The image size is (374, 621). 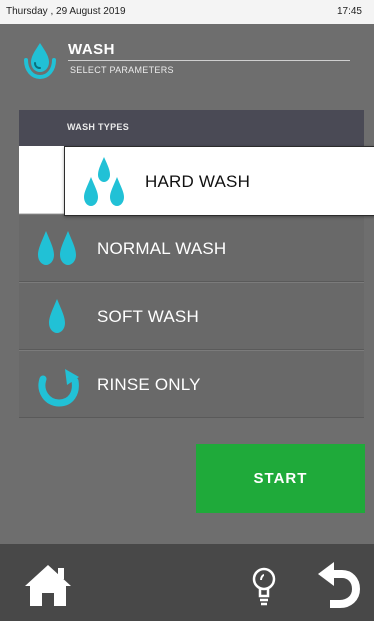 I want to click on status-time: 17:45, so click(x=349, y=11).